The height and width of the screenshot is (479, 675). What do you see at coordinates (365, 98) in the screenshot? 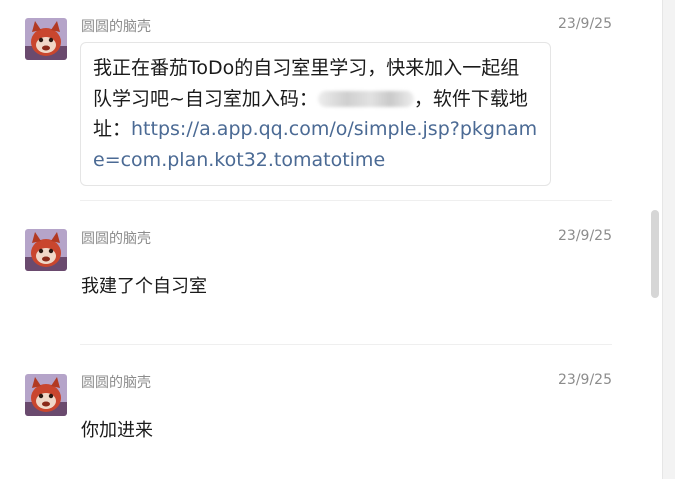
I see `redacted-join-code` at bounding box center [365, 98].